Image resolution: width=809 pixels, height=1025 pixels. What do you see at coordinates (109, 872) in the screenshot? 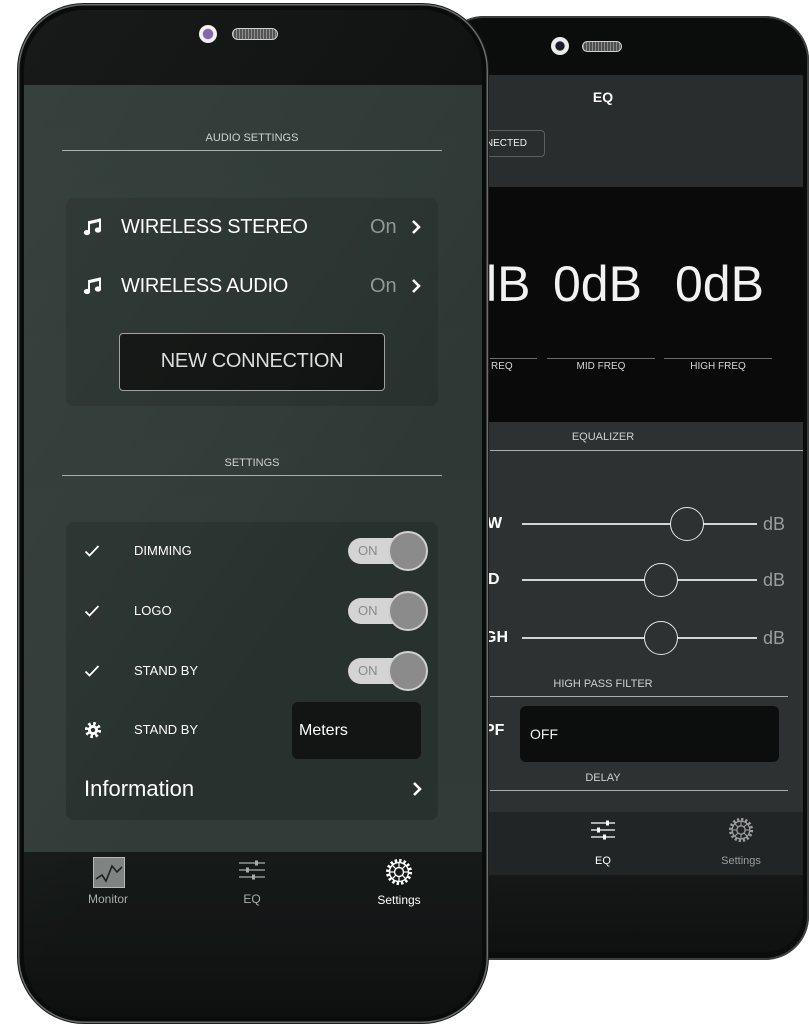
I see `monitor-icon` at bounding box center [109, 872].